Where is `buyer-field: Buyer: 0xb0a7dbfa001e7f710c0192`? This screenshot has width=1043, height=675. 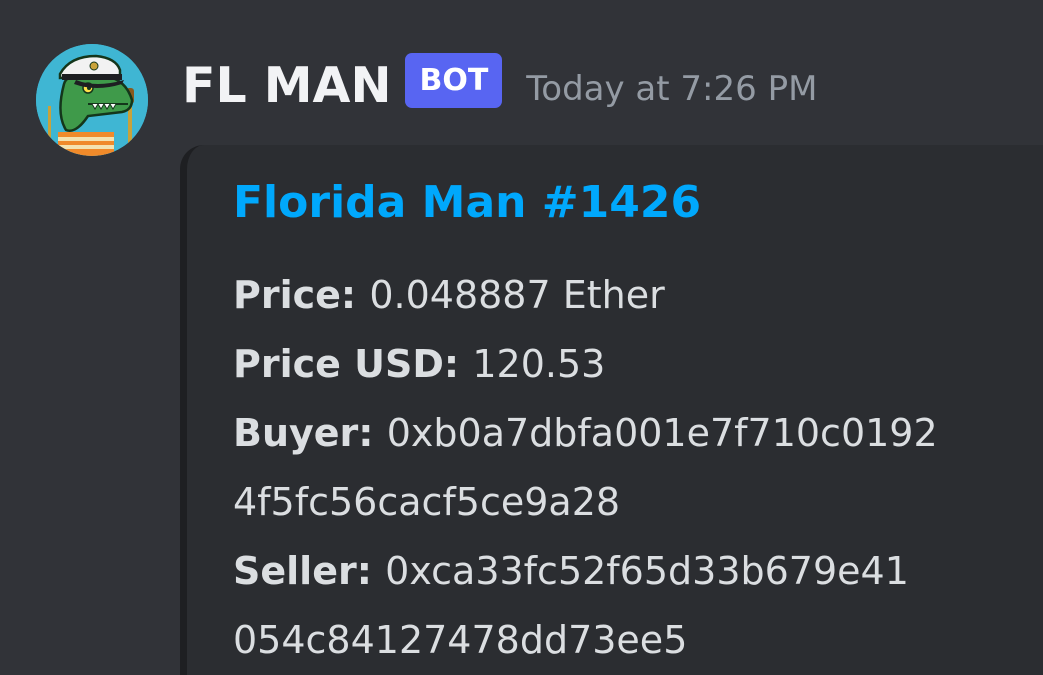 buyer-field: Buyer: 0xb0a7dbfa001e7f710c0192 is located at coordinates (585, 433).